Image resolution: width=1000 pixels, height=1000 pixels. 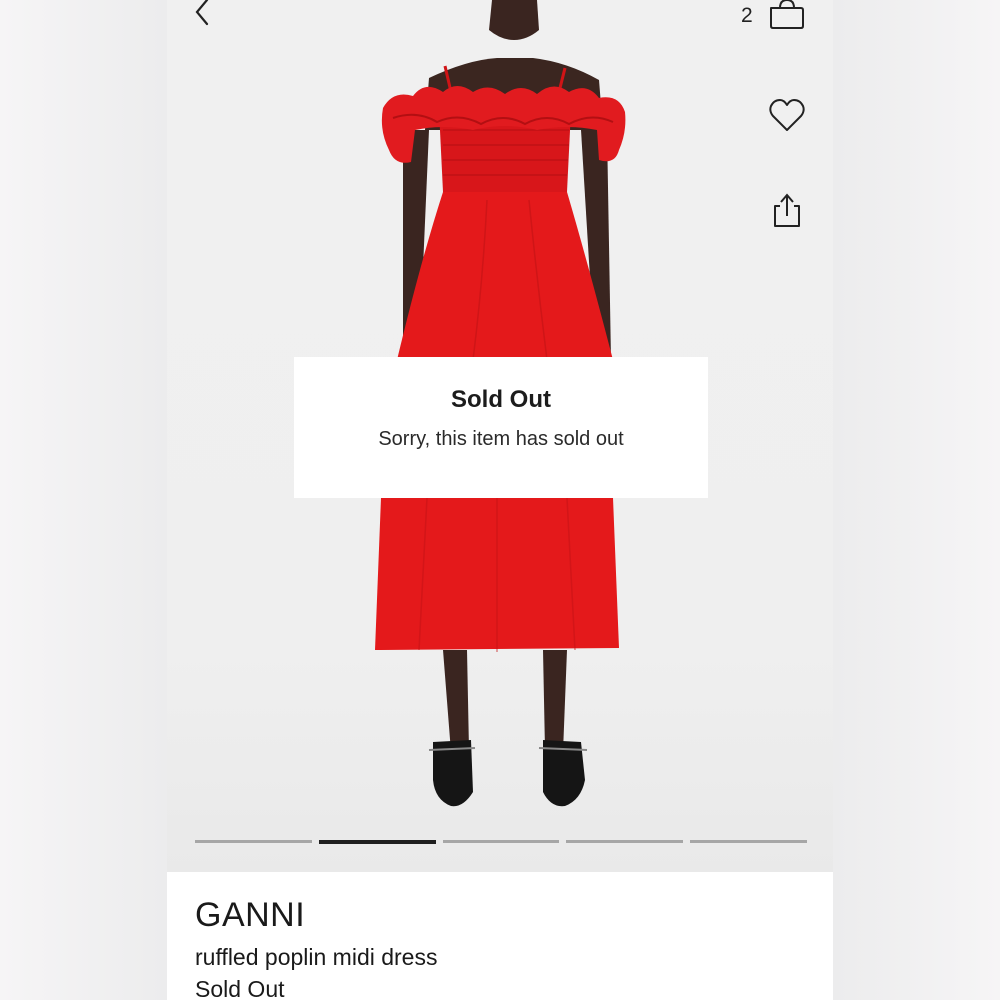 I want to click on share-icon, so click(x=787, y=210).